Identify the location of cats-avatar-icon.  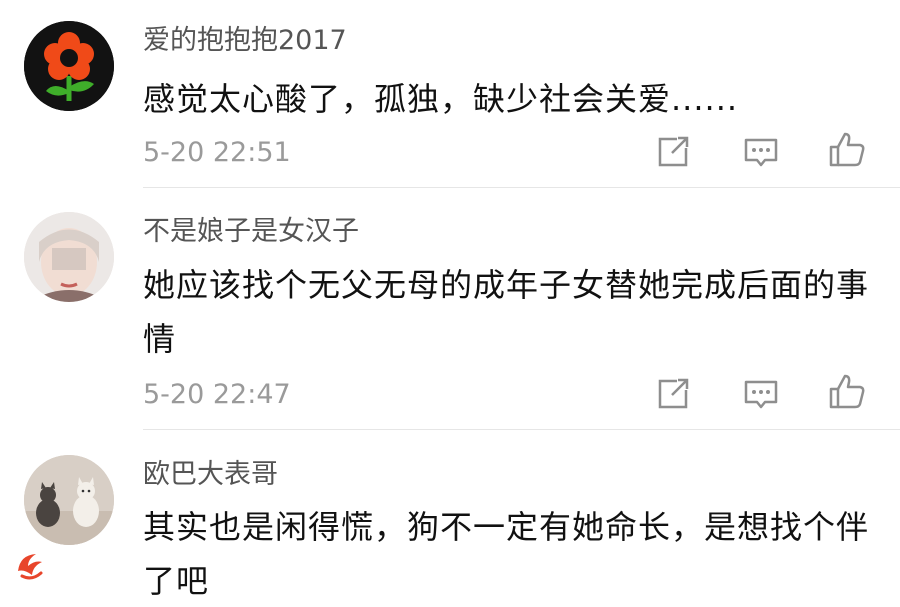
(69, 500).